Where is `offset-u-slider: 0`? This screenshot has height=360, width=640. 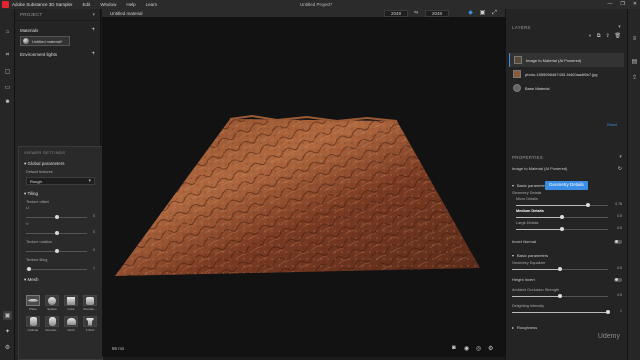
offset-u-slider: 0 is located at coordinates (60, 217).